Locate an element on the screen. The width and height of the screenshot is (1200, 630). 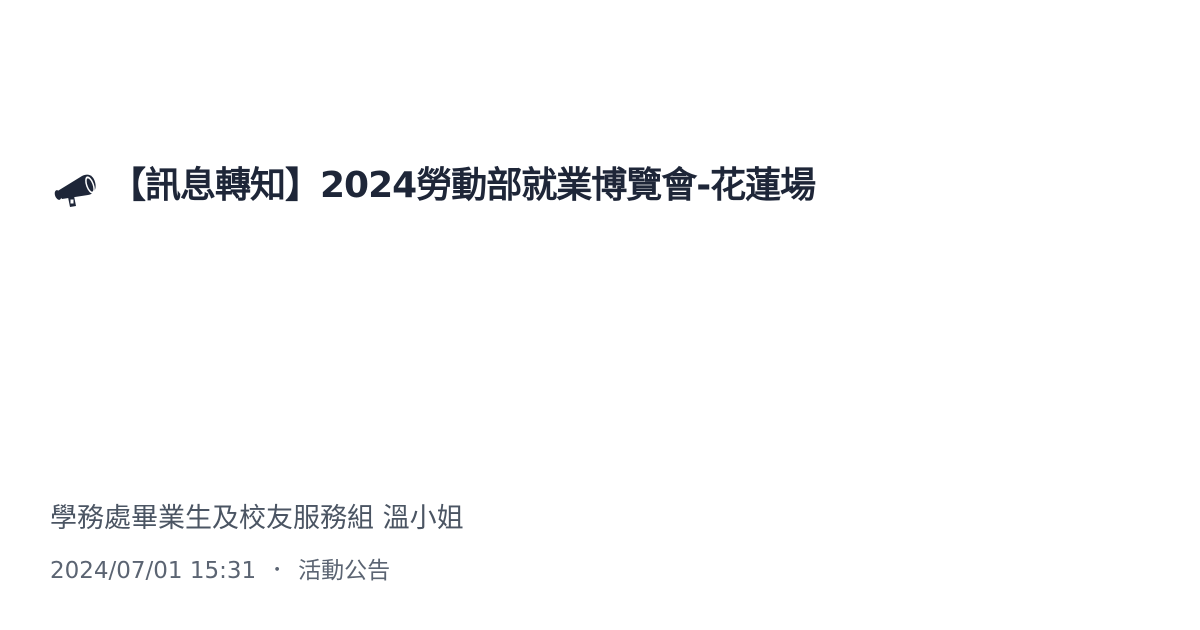
author-name: 學務處畢業生及校友服務組 溫小姐 is located at coordinates (257, 518).